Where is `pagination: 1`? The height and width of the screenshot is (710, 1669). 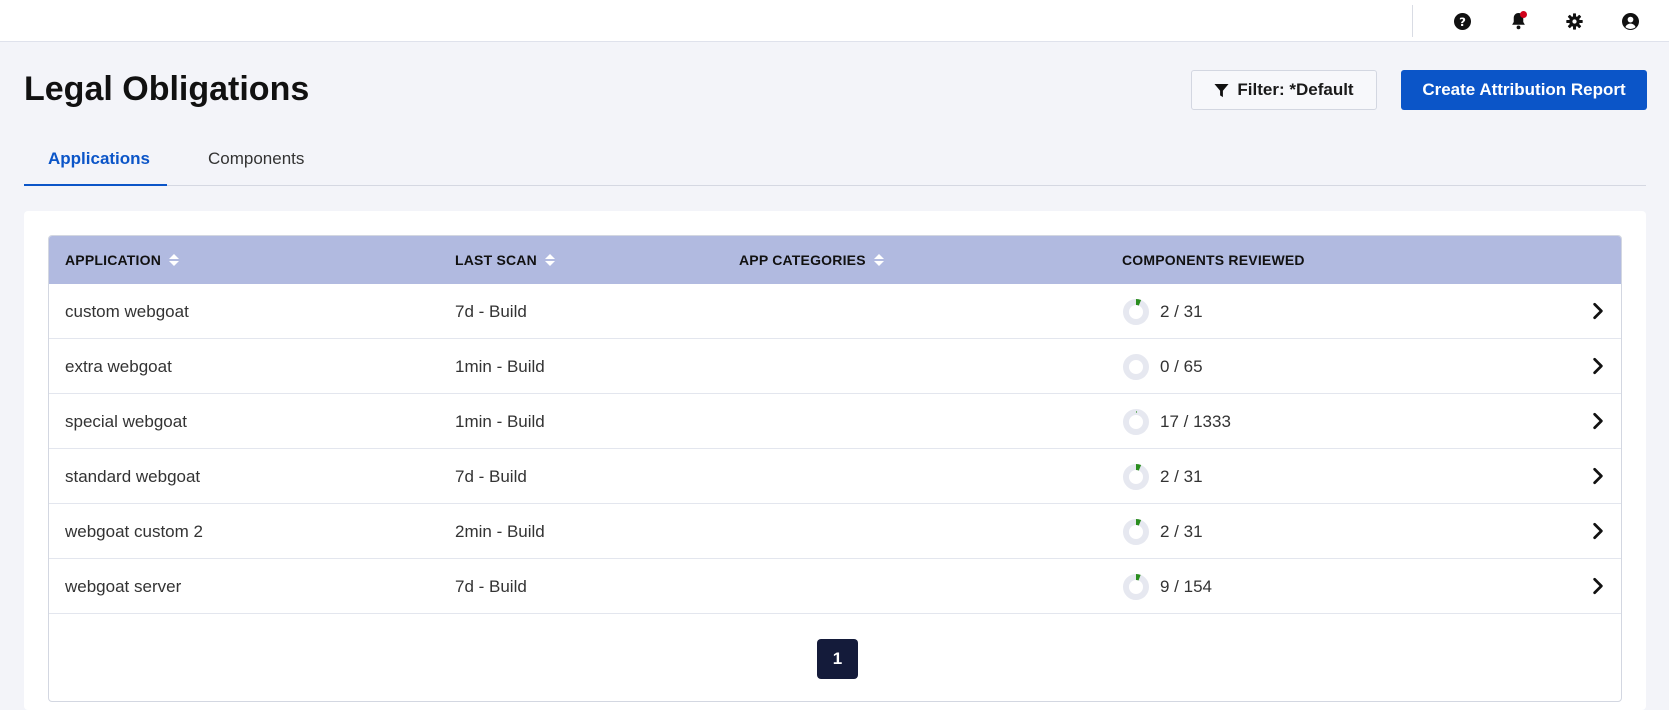 pagination: 1 is located at coordinates (835, 657).